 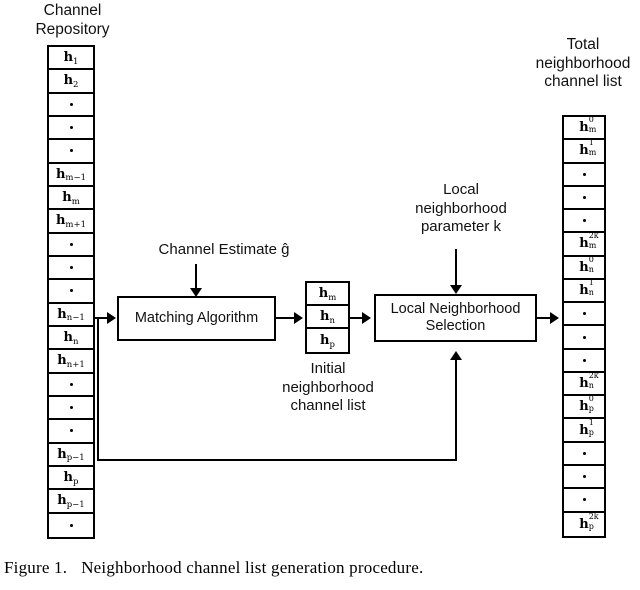 I want to click on initial-neighborhood-cell: hp, so click(x=327, y=340).